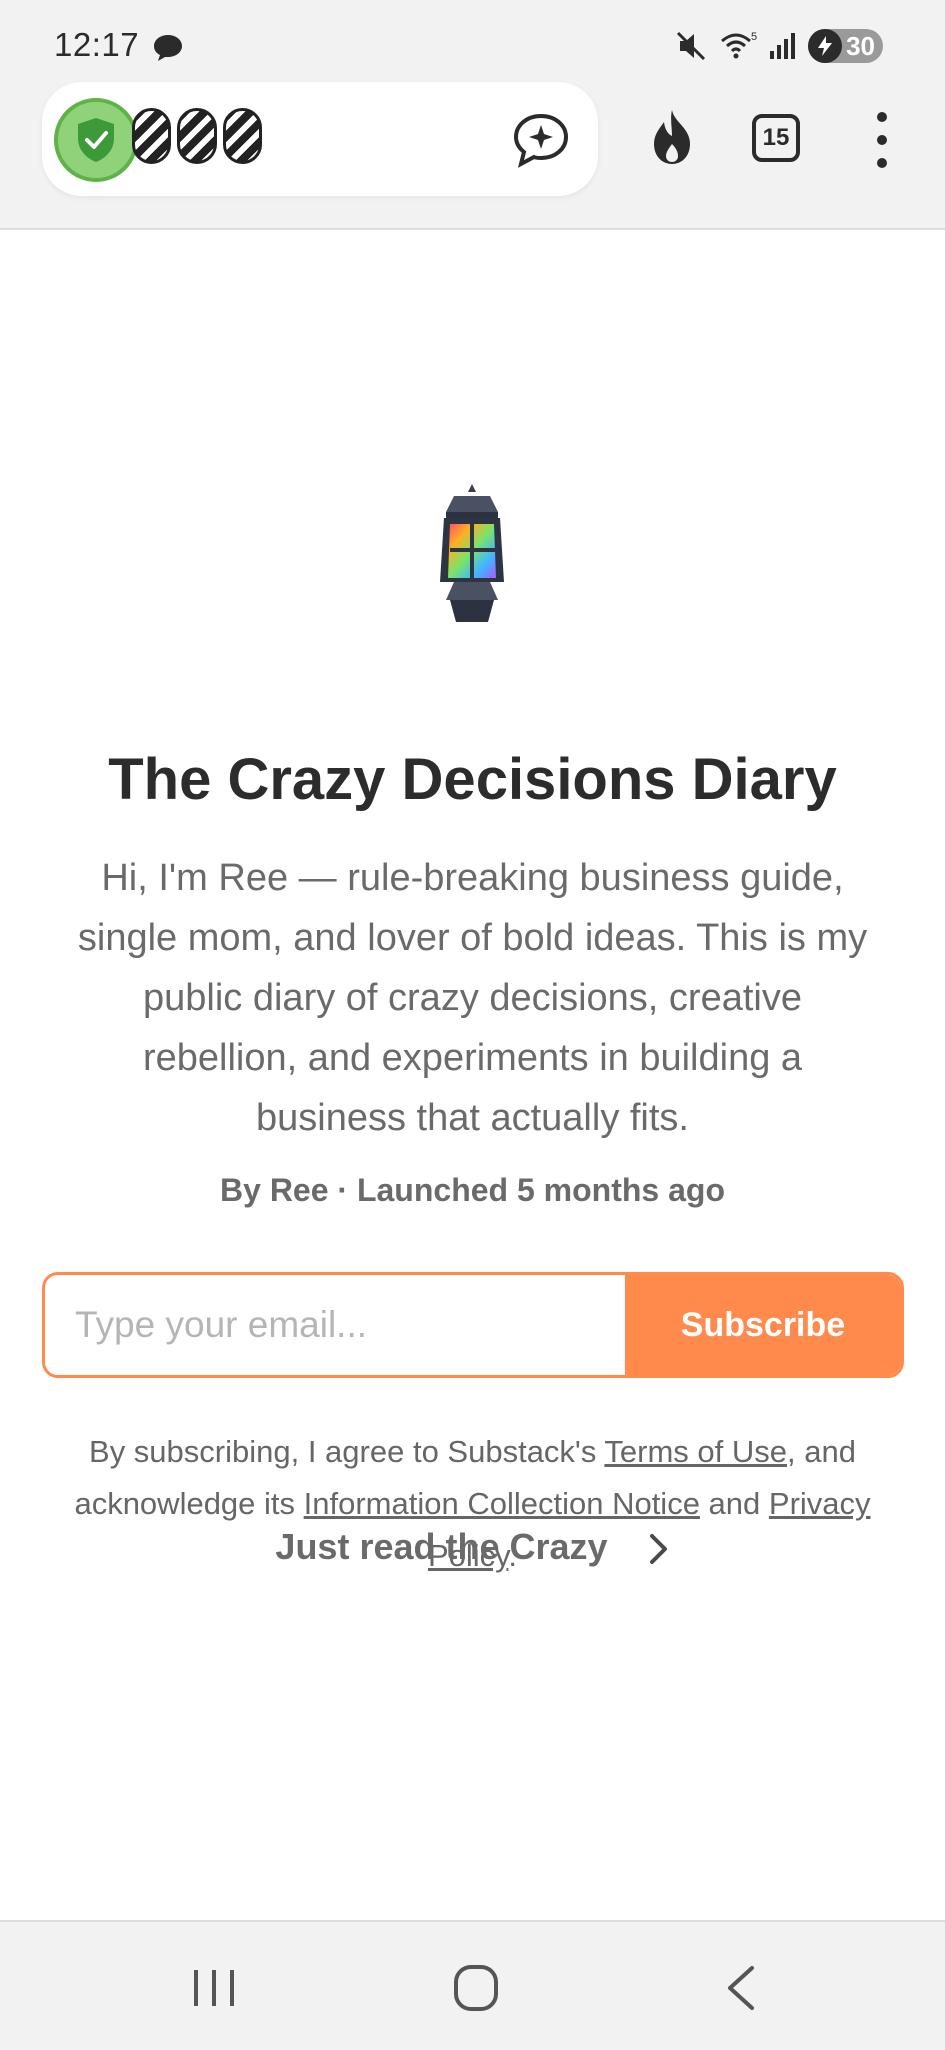 This screenshot has height=2050, width=945. I want to click on battery-indicator: 30, so click(845, 46).